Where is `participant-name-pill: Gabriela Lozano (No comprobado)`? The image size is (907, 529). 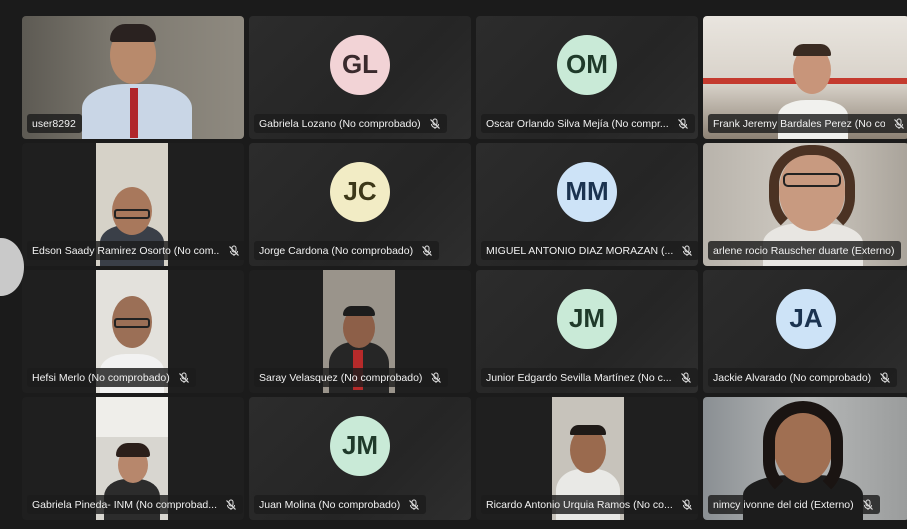 participant-name-pill: Gabriela Lozano (No comprobado) is located at coordinates (350, 123).